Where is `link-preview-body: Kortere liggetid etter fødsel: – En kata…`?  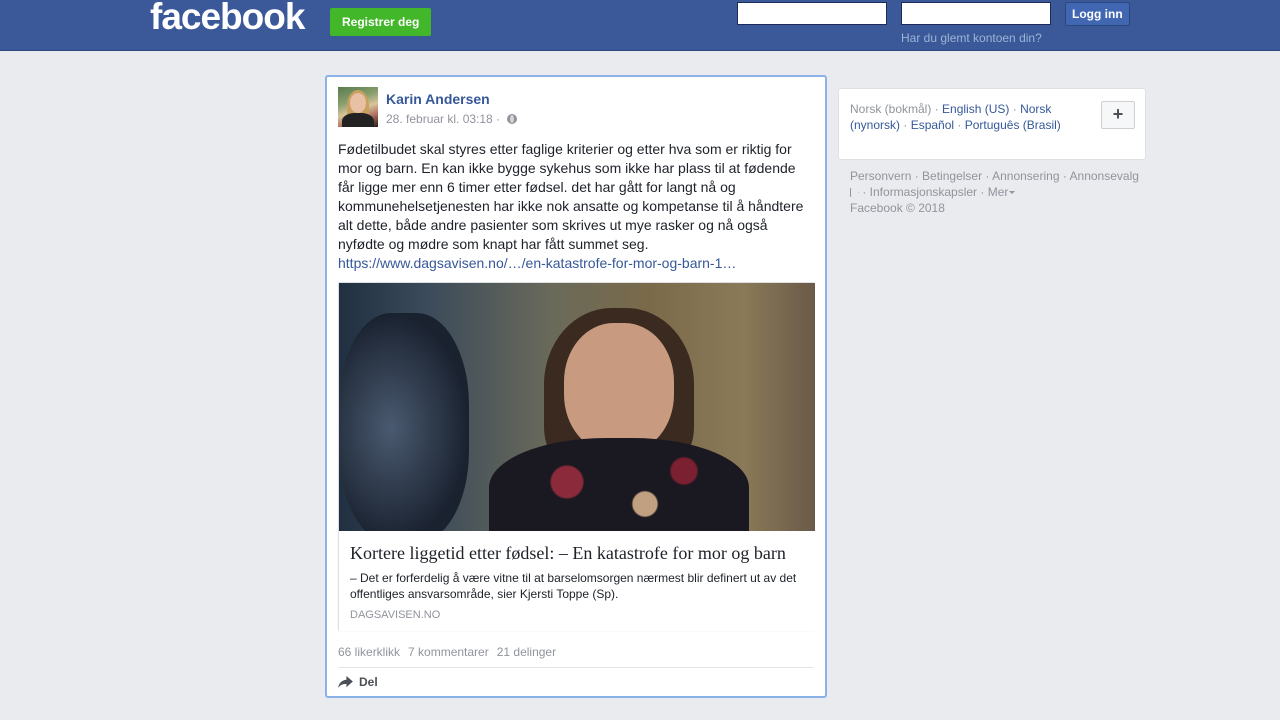 link-preview-body: Kortere liggetid etter fødsel: – En kata… is located at coordinates (577, 581).